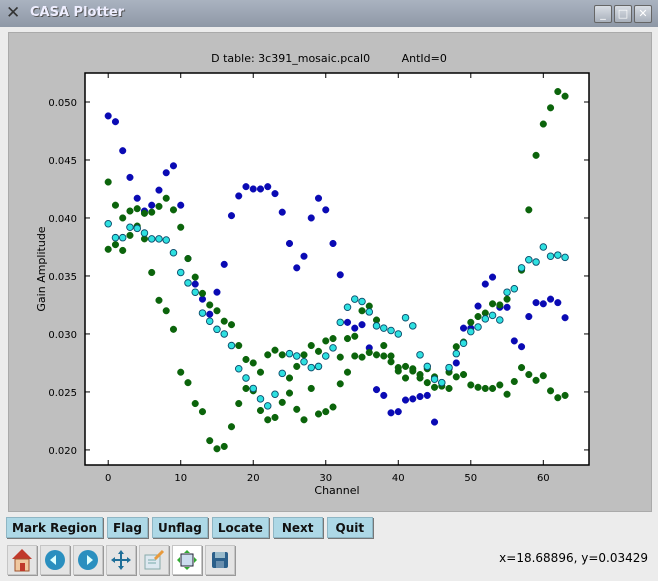 The height and width of the screenshot is (581, 658). I want to click on home-button, so click(22, 560).